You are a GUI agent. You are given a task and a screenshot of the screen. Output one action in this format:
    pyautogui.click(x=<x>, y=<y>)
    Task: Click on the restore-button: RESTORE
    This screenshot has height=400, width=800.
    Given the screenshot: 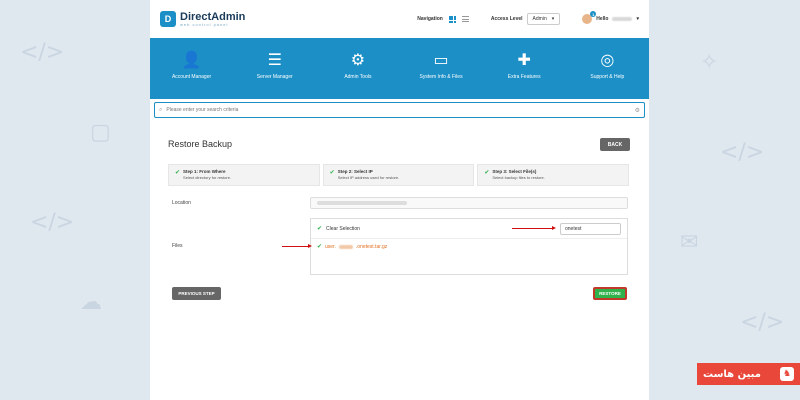 What is the action you would take?
    pyautogui.click(x=610, y=293)
    